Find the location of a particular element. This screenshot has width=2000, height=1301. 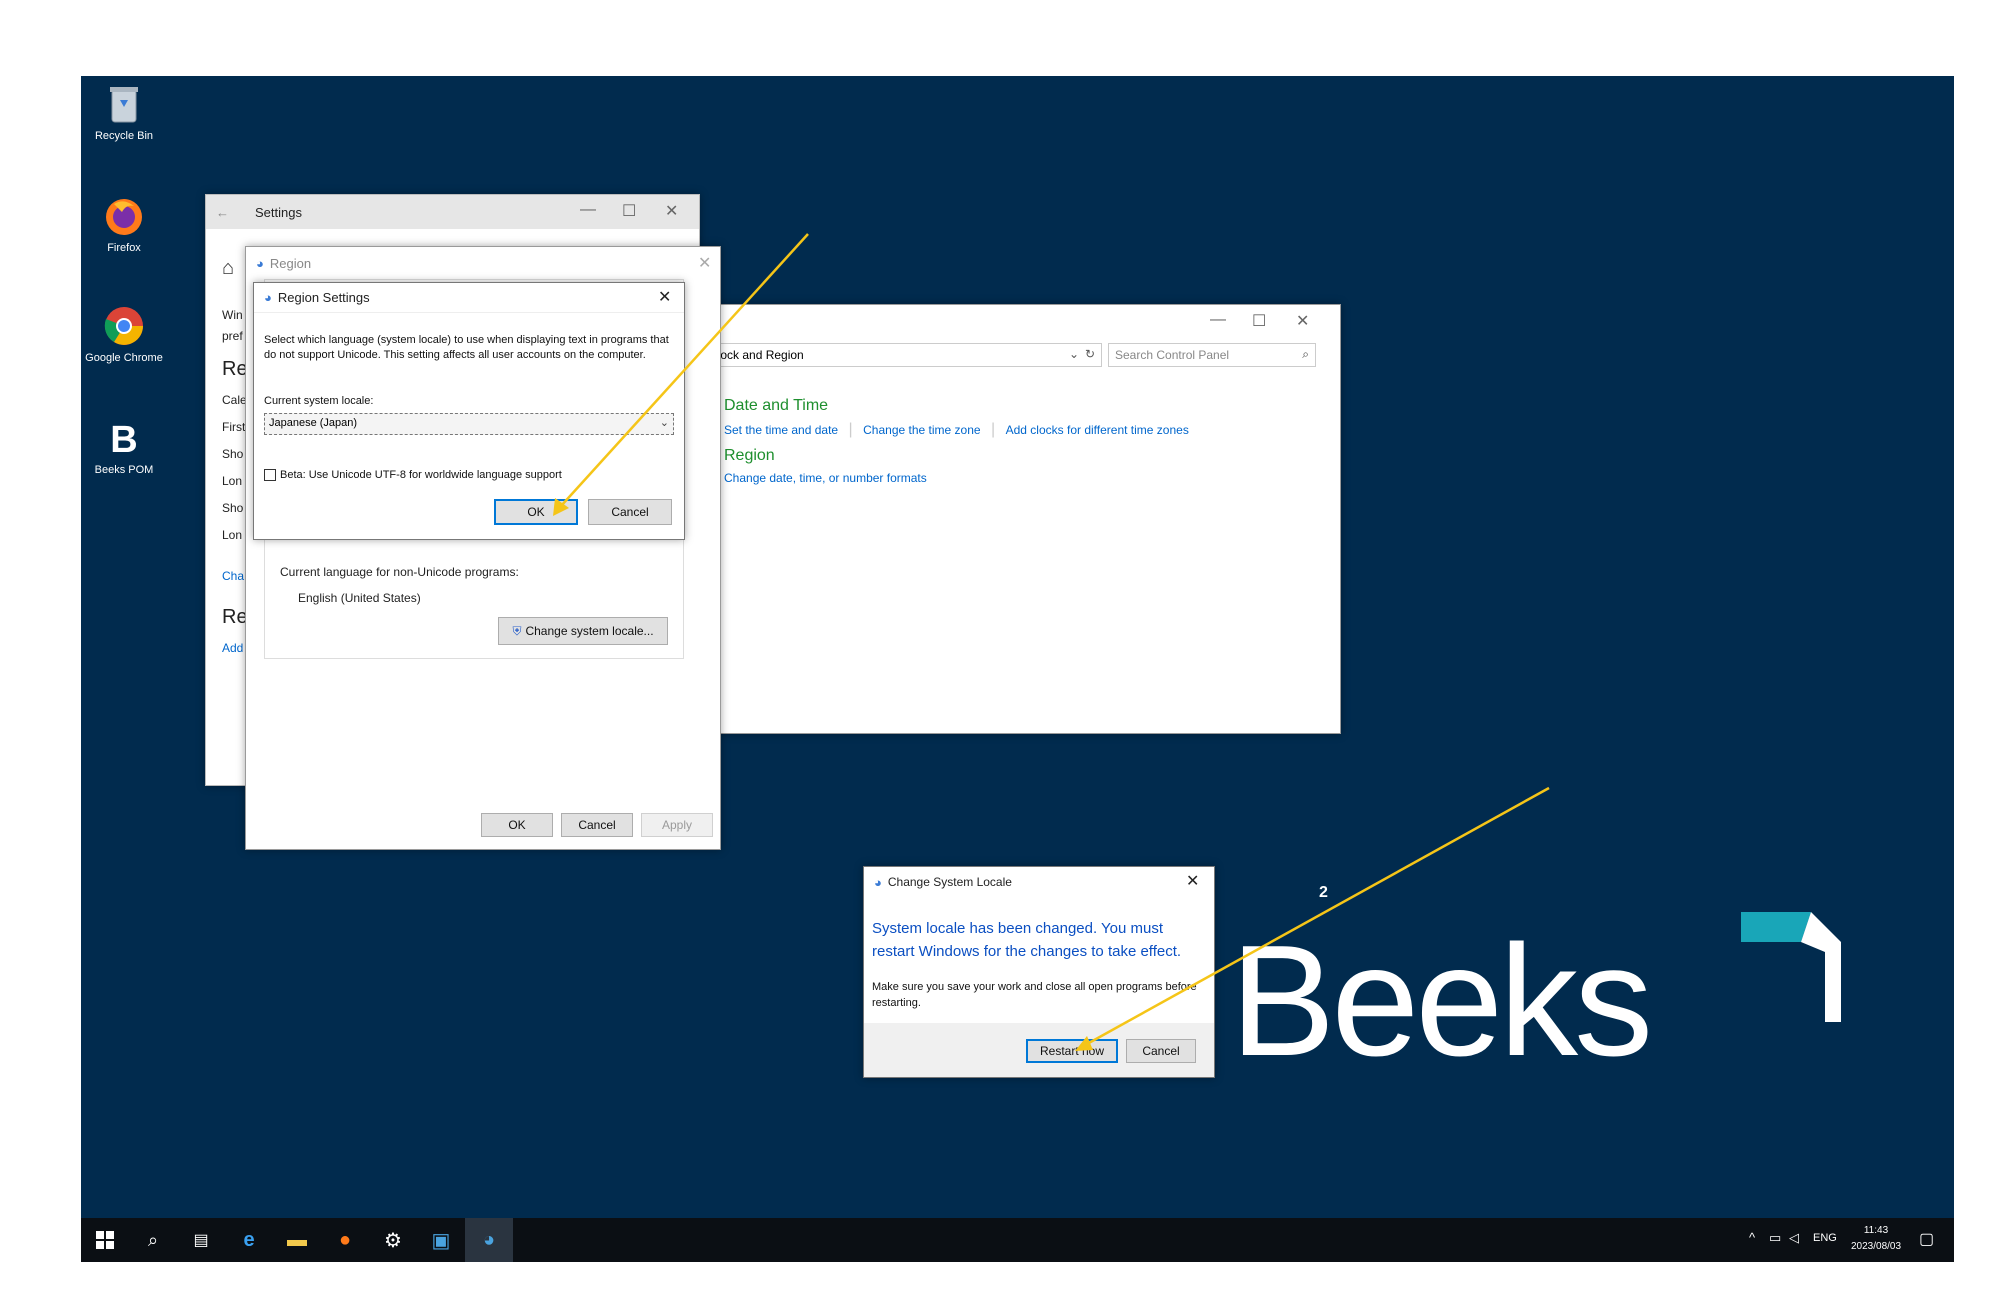

clock-time: 11:43 is located at coordinates (1876, 1230).